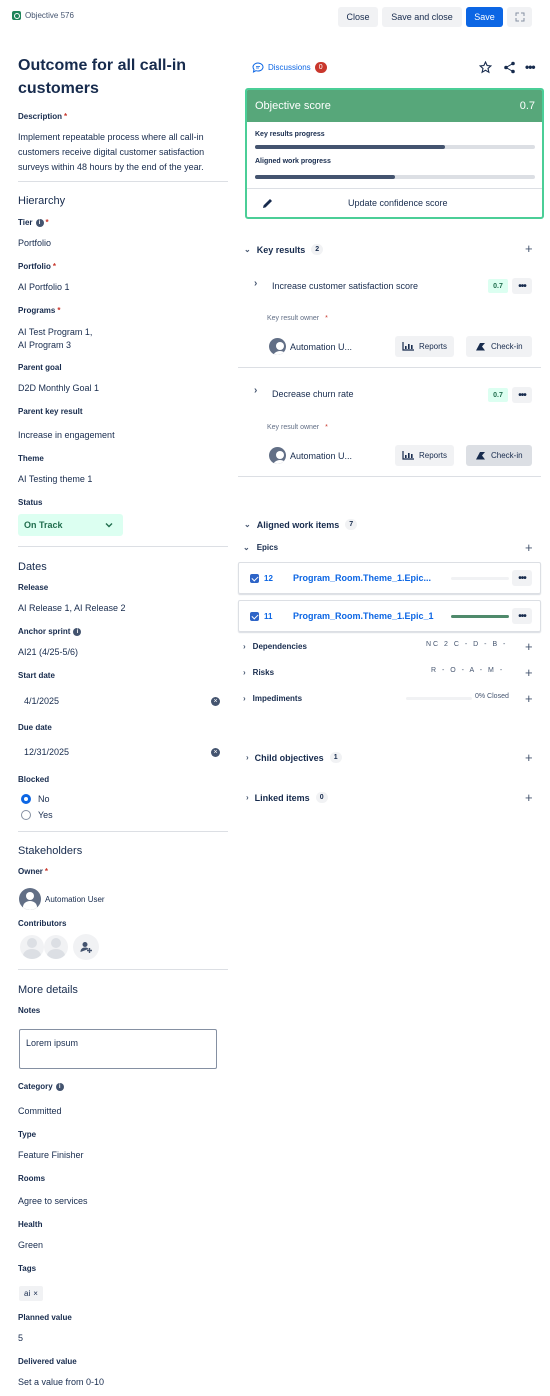 The image size is (550, 1396). What do you see at coordinates (529, 757) in the screenshot?
I see `add-child-objective-icon: +` at bounding box center [529, 757].